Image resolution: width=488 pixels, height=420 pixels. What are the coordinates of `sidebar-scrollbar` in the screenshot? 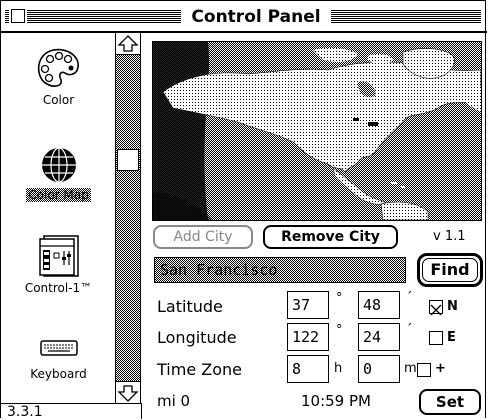 It's located at (128, 218).